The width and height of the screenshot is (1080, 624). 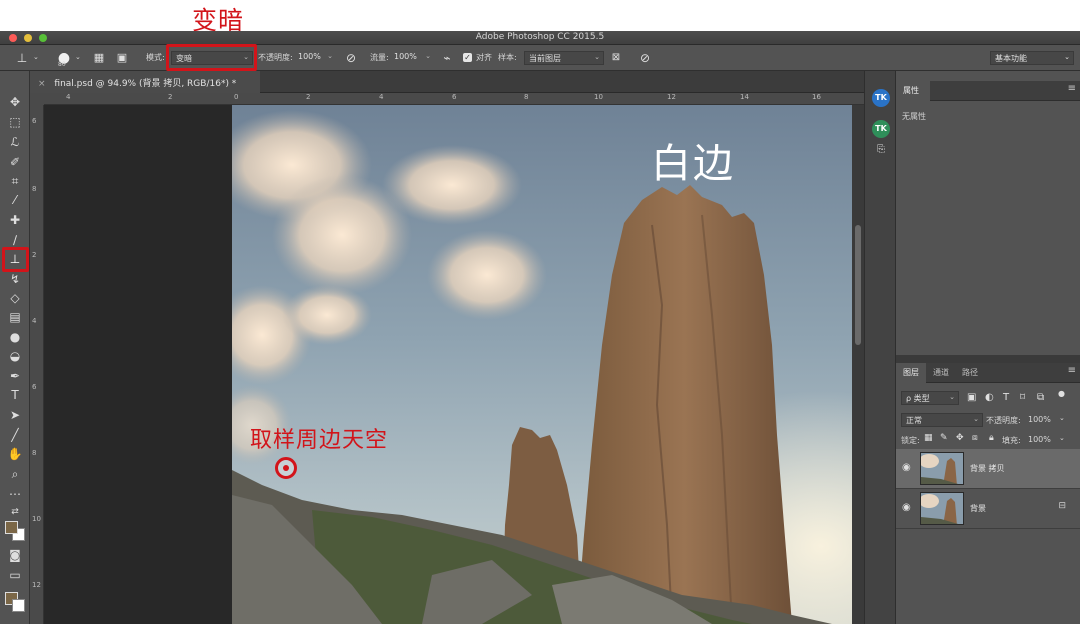 What do you see at coordinates (309, 56) in the screenshot?
I see `opacity-value: 100%` at bounding box center [309, 56].